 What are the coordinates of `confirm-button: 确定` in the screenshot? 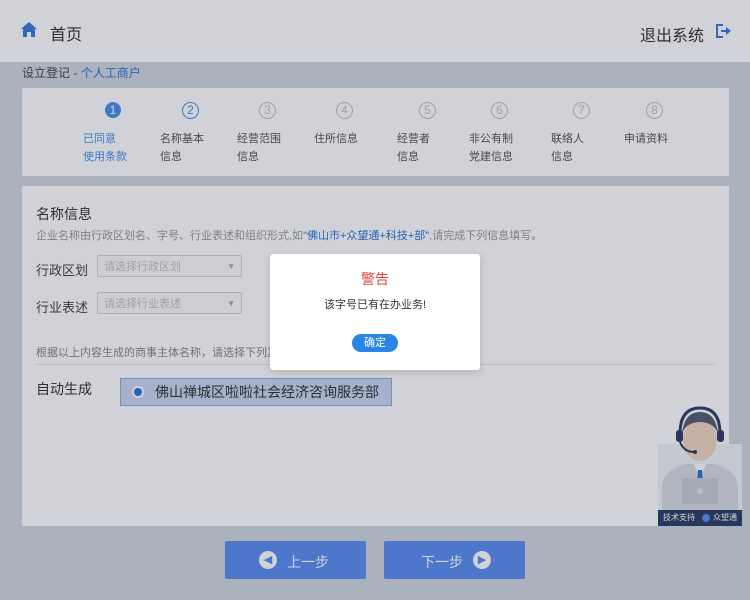 It's located at (375, 343).